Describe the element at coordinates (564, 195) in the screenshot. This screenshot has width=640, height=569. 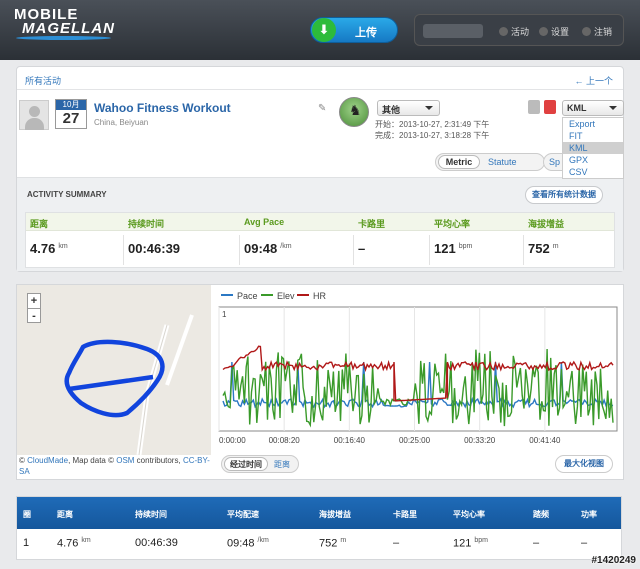
I see `view-all-stats-button: 查看所有统计数据` at that location.